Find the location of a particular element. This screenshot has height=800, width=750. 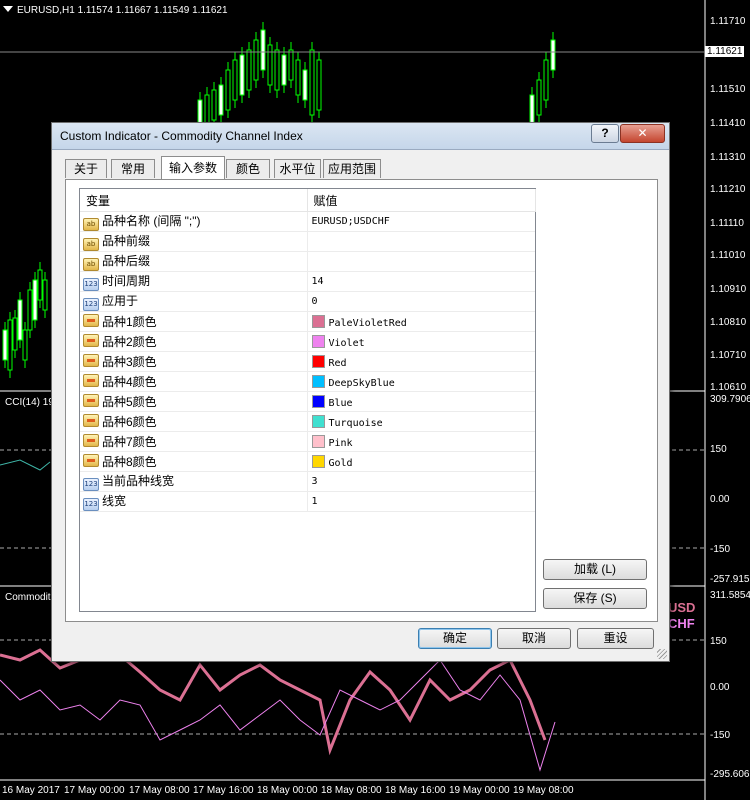

param-name: 品种1颜色 is located at coordinates (129, 322).